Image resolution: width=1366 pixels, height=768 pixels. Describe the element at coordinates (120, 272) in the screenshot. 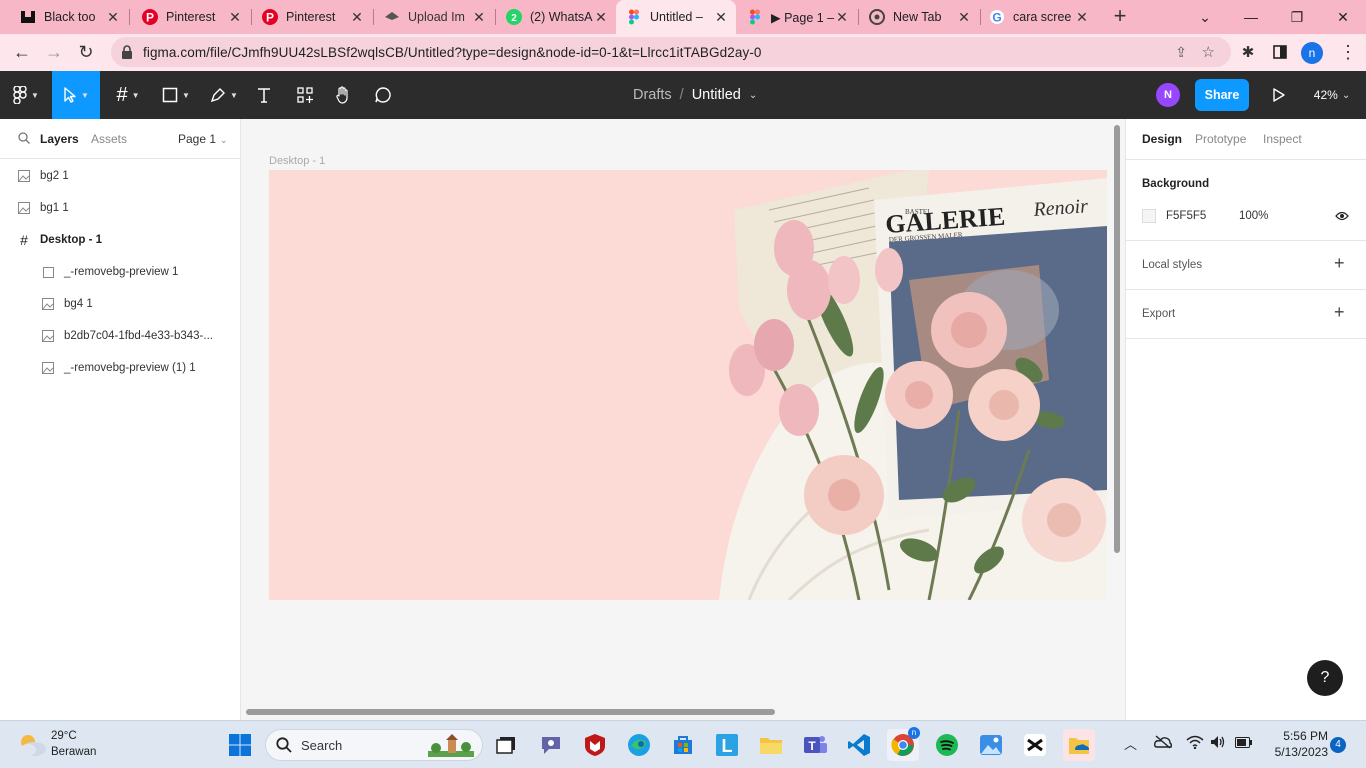

I see `layer-item: _-removebg-preview 1` at that location.